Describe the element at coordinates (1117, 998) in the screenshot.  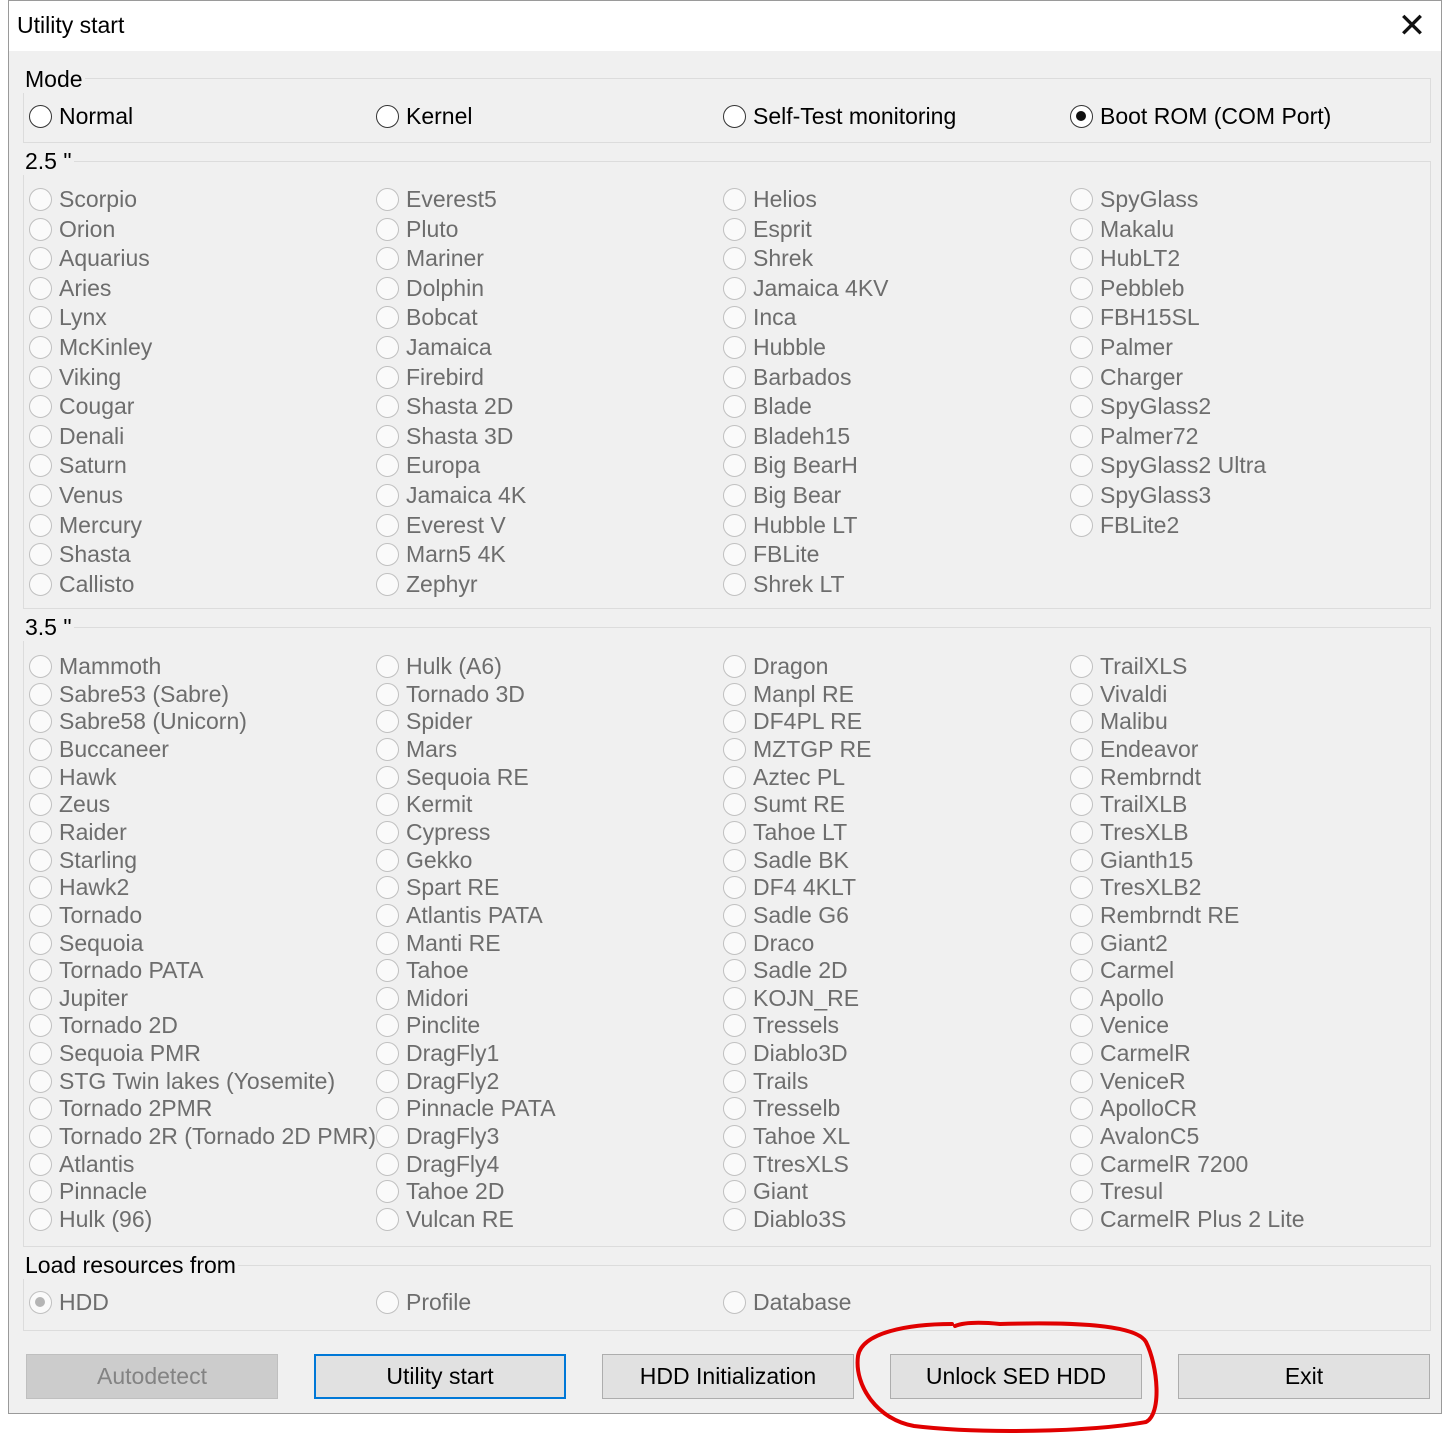
I see `model-3-5-radio-apollo: Apollo` at that location.